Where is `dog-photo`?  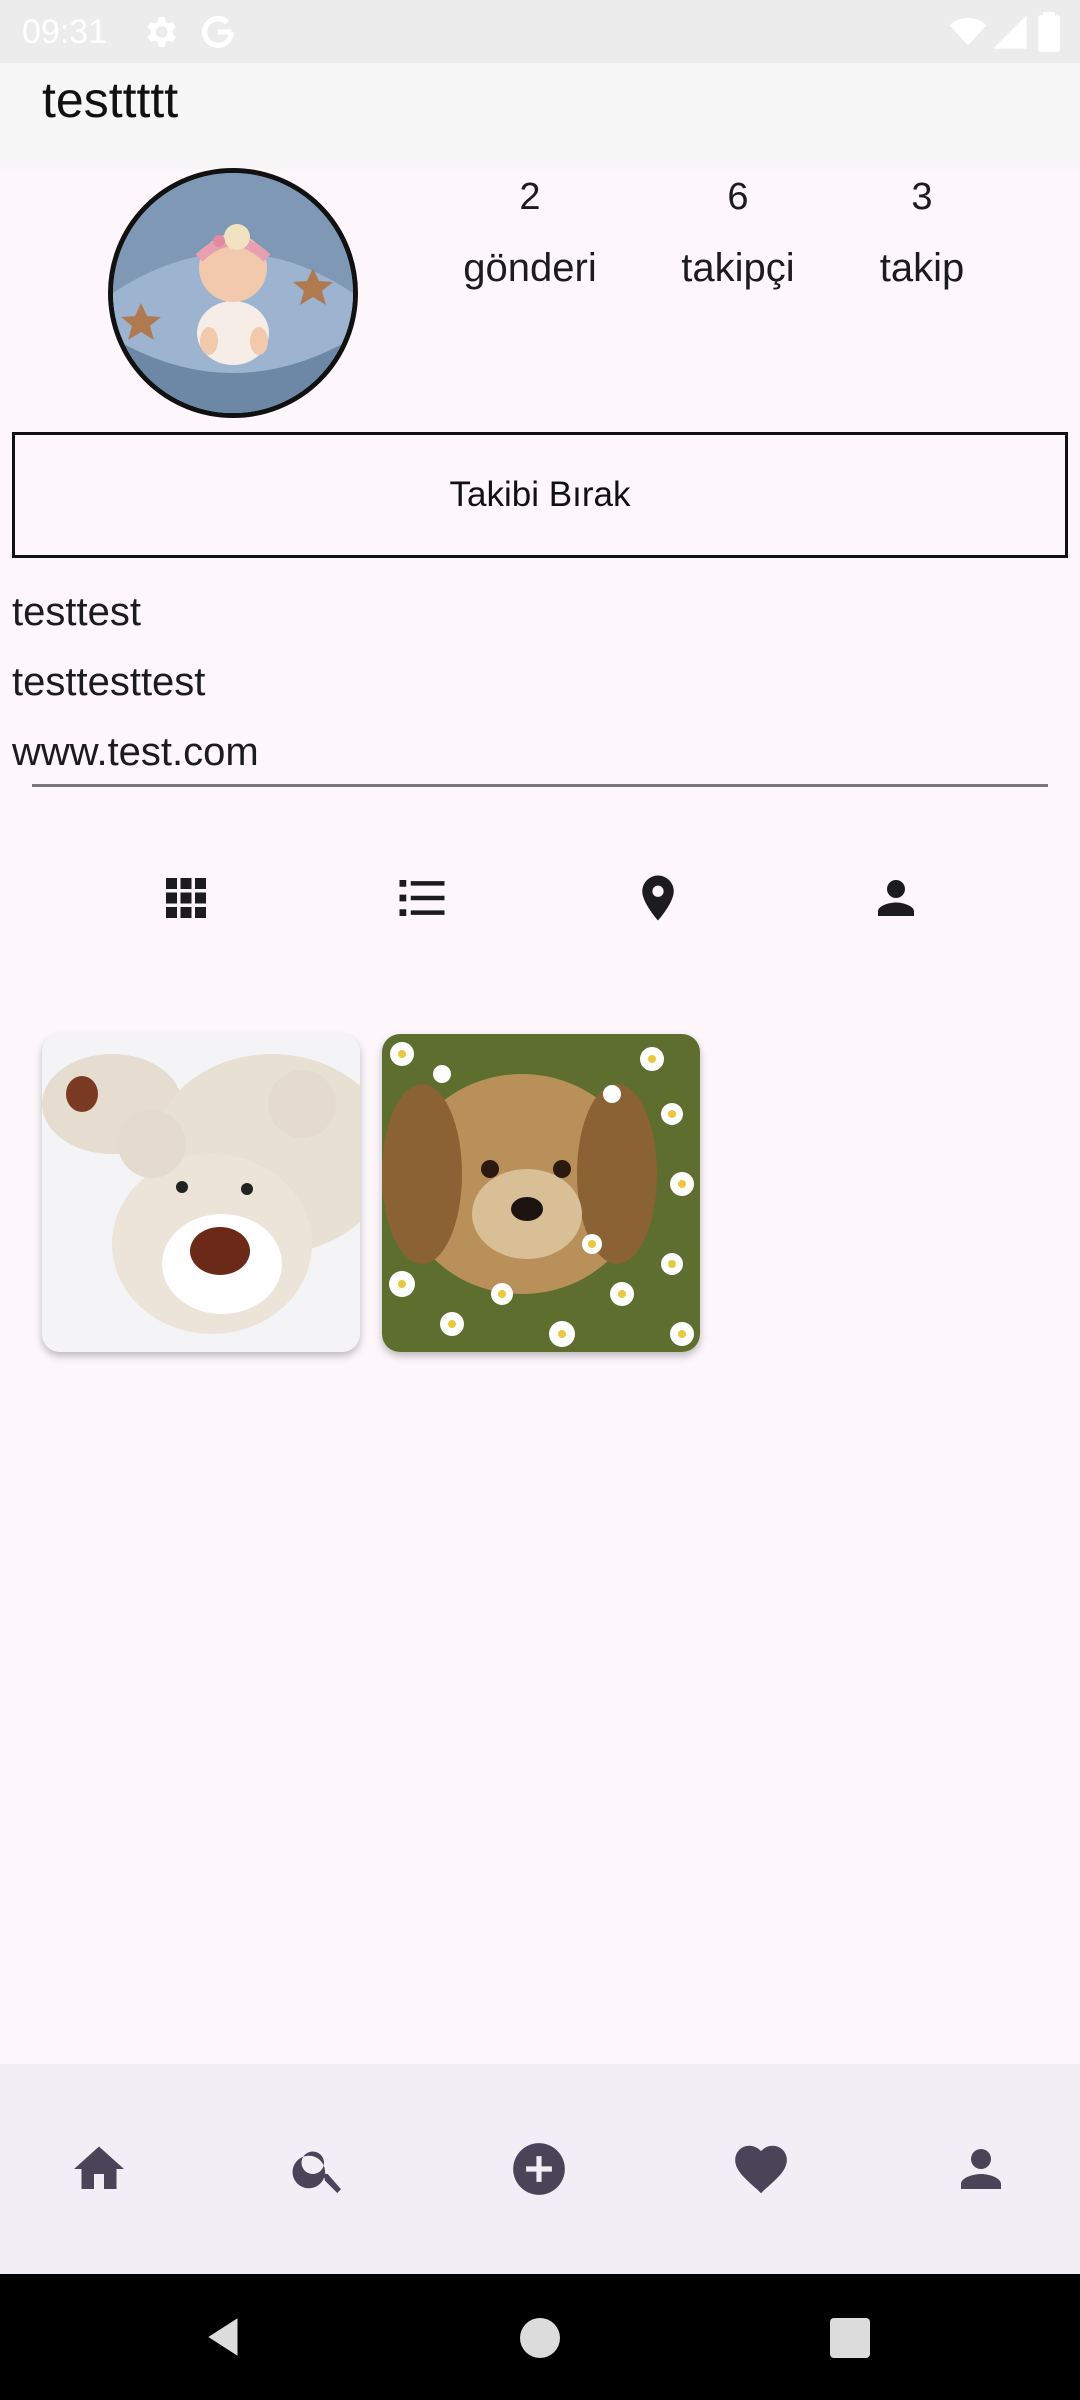 dog-photo is located at coordinates (541, 1193).